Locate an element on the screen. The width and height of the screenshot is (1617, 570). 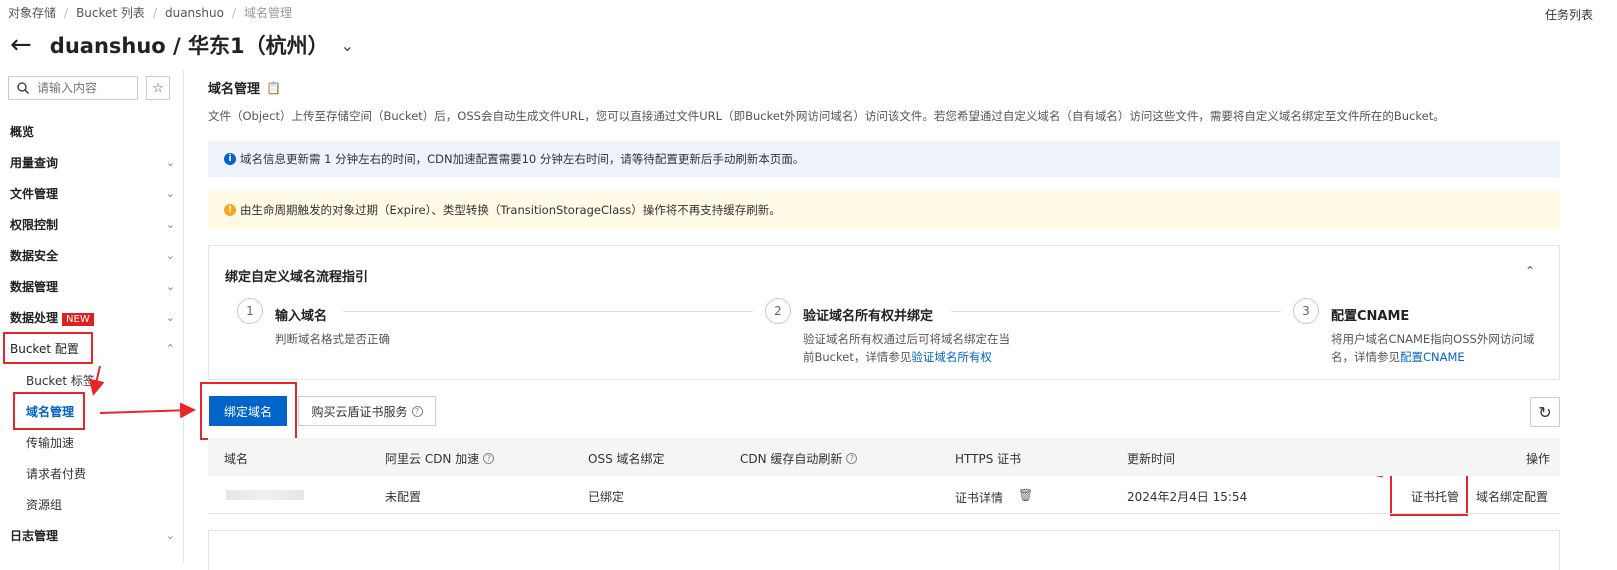
chevron-up-icon: ⌃ is located at coordinates (1530, 271).